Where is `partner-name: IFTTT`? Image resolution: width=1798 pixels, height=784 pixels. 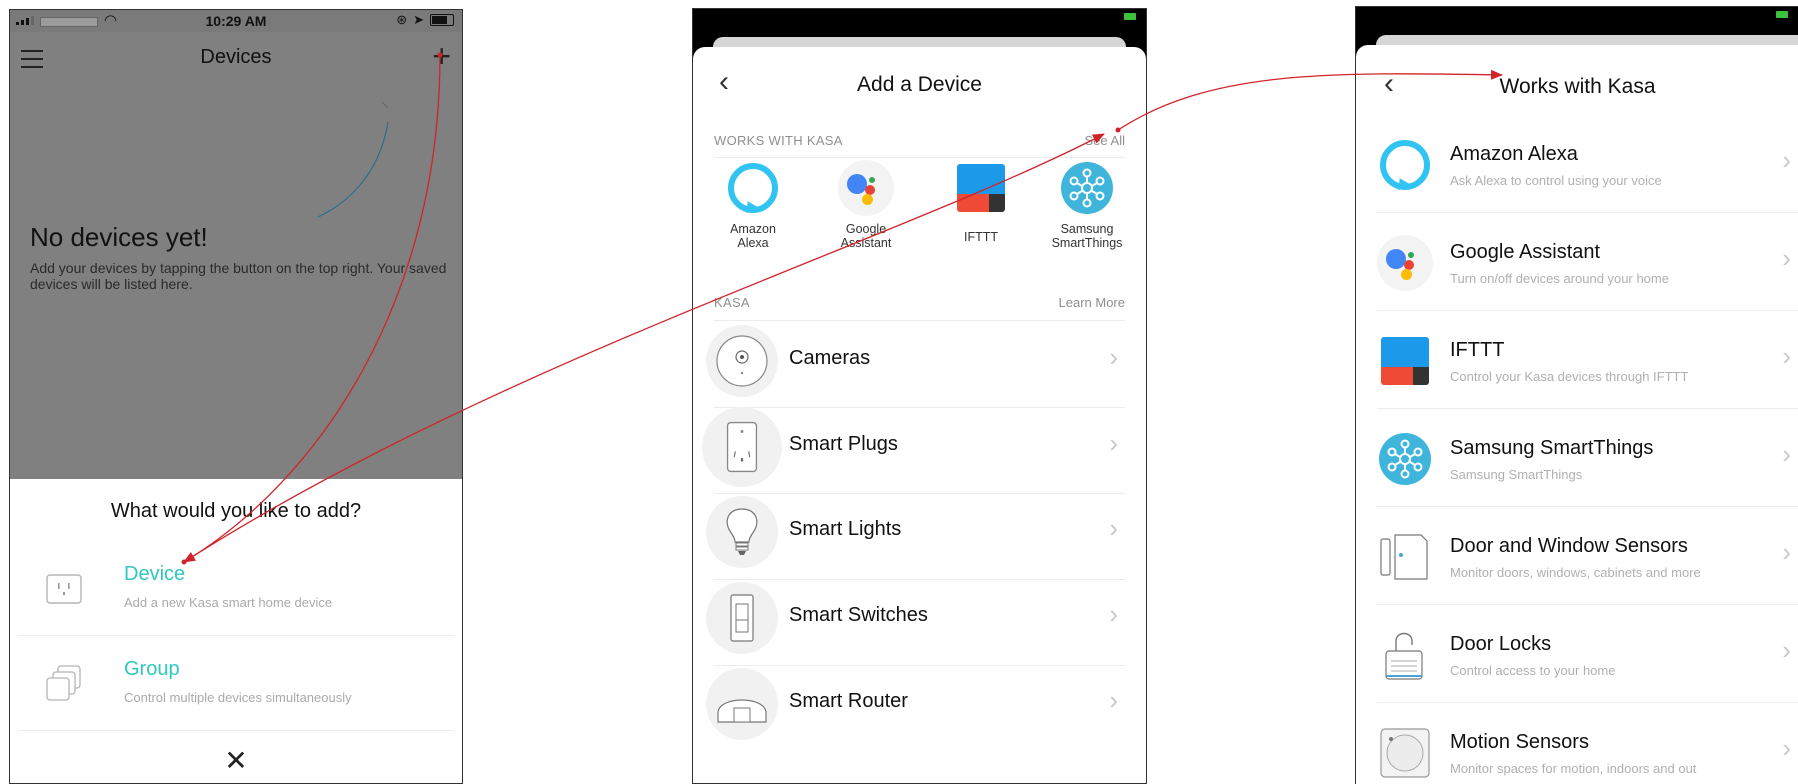 partner-name: IFTTT is located at coordinates (980, 237).